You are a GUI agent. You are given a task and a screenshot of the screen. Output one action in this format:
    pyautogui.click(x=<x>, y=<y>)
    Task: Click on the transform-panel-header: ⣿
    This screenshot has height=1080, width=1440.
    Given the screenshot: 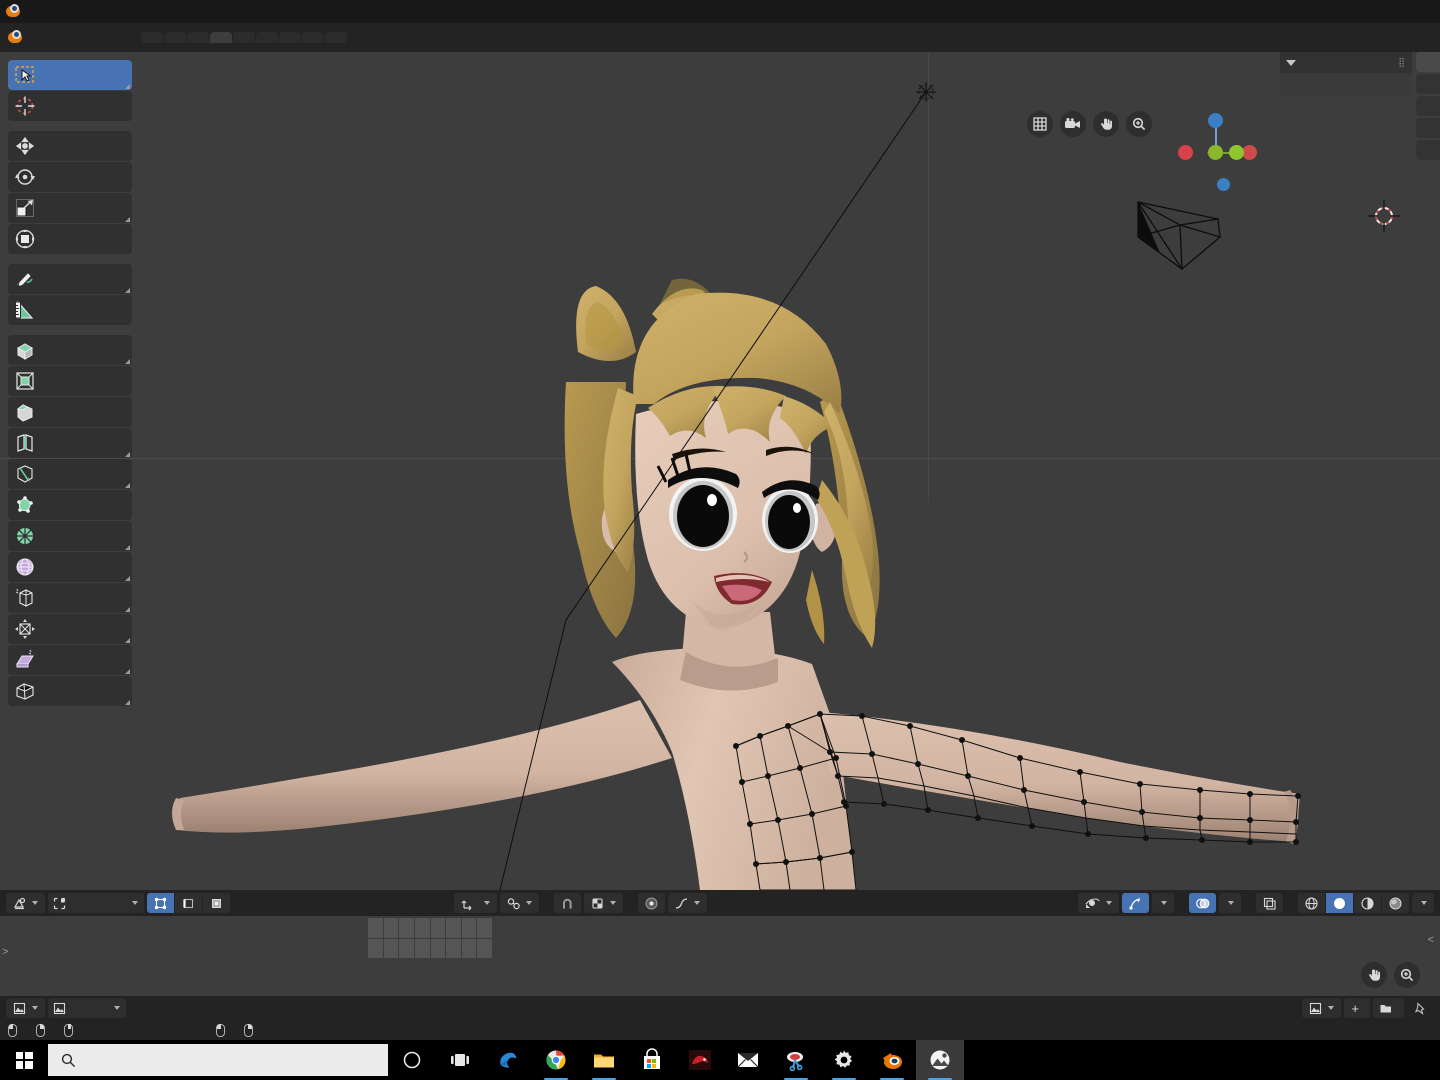 What is the action you would take?
    pyautogui.click(x=1346, y=62)
    